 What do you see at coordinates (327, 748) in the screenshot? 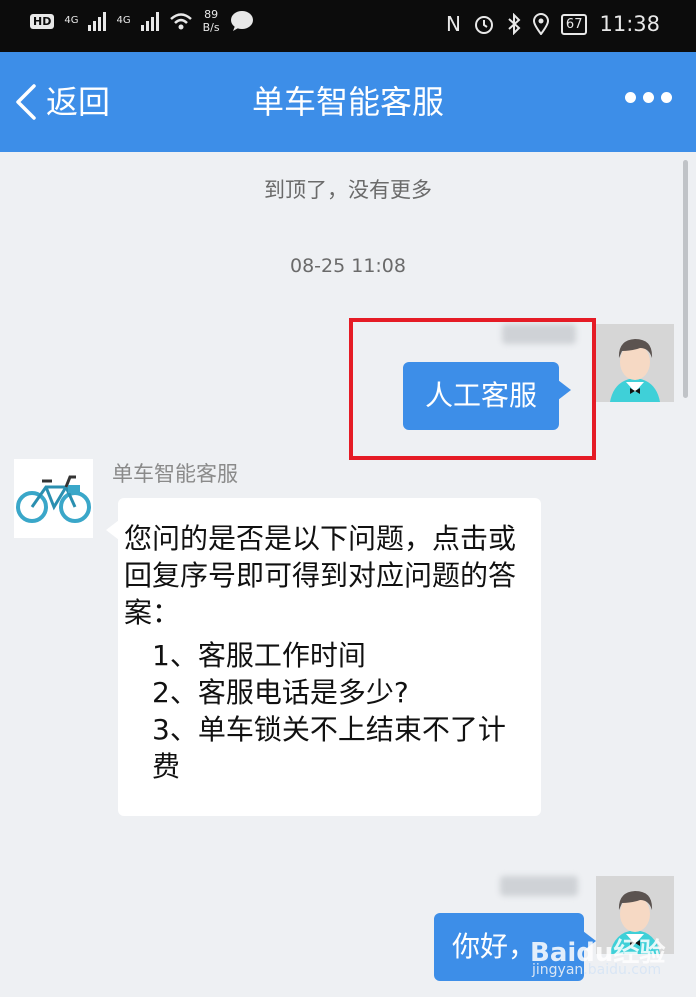
I see `option-item: 3、单车锁关不上结束不了计费` at bounding box center [327, 748].